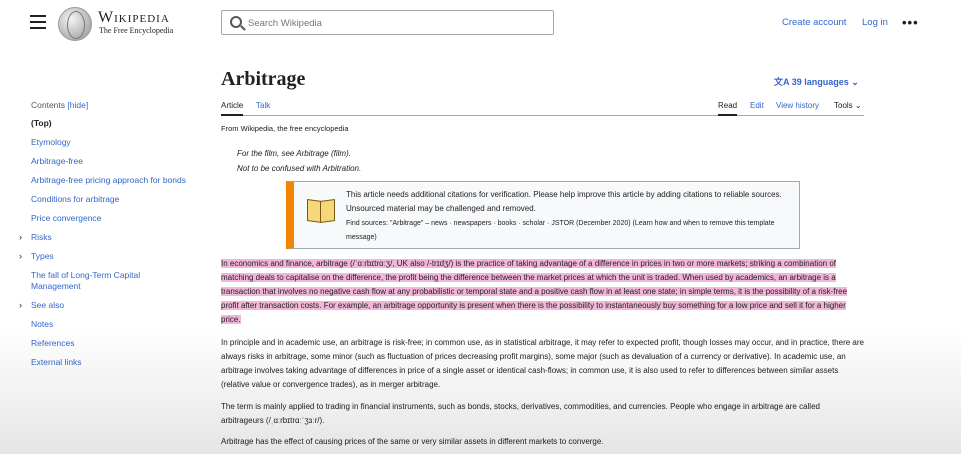 This screenshot has width=961, height=454. Describe the element at coordinates (105, 305) in the screenshot. I see `toc-item-see-also-row: › See also` at that location.